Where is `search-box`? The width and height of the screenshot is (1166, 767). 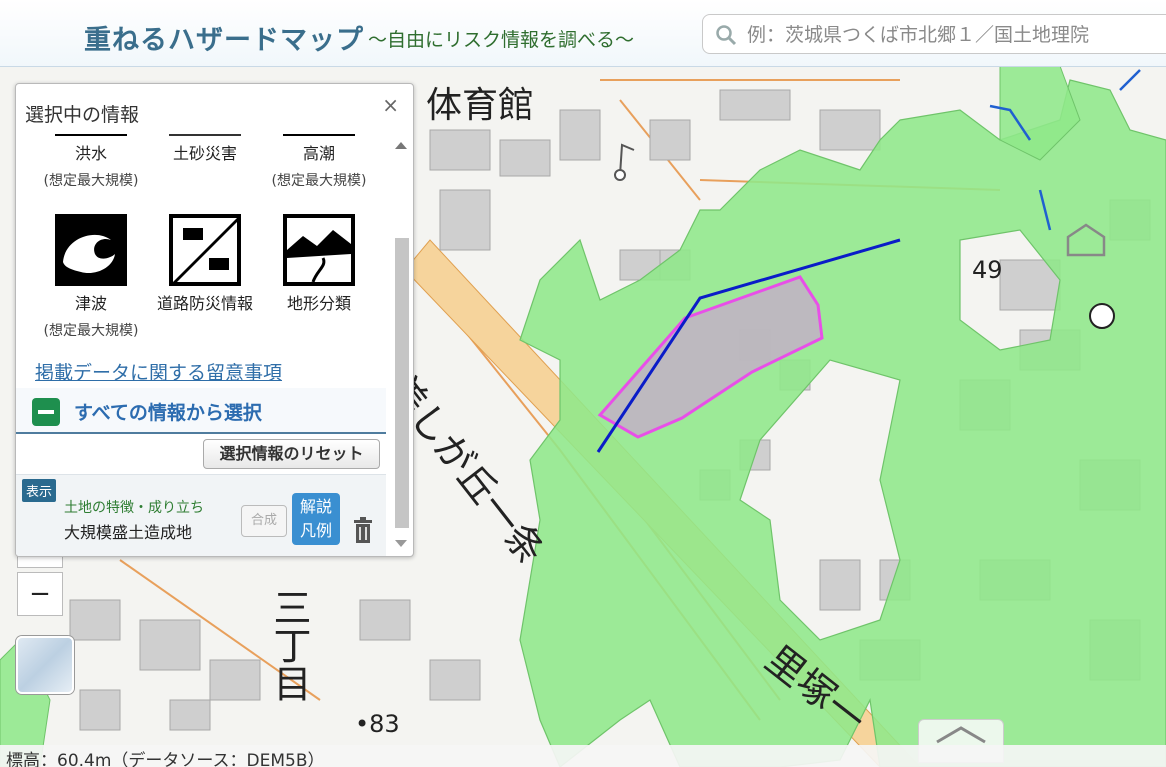
search-box is located at coordinates (934, 34).